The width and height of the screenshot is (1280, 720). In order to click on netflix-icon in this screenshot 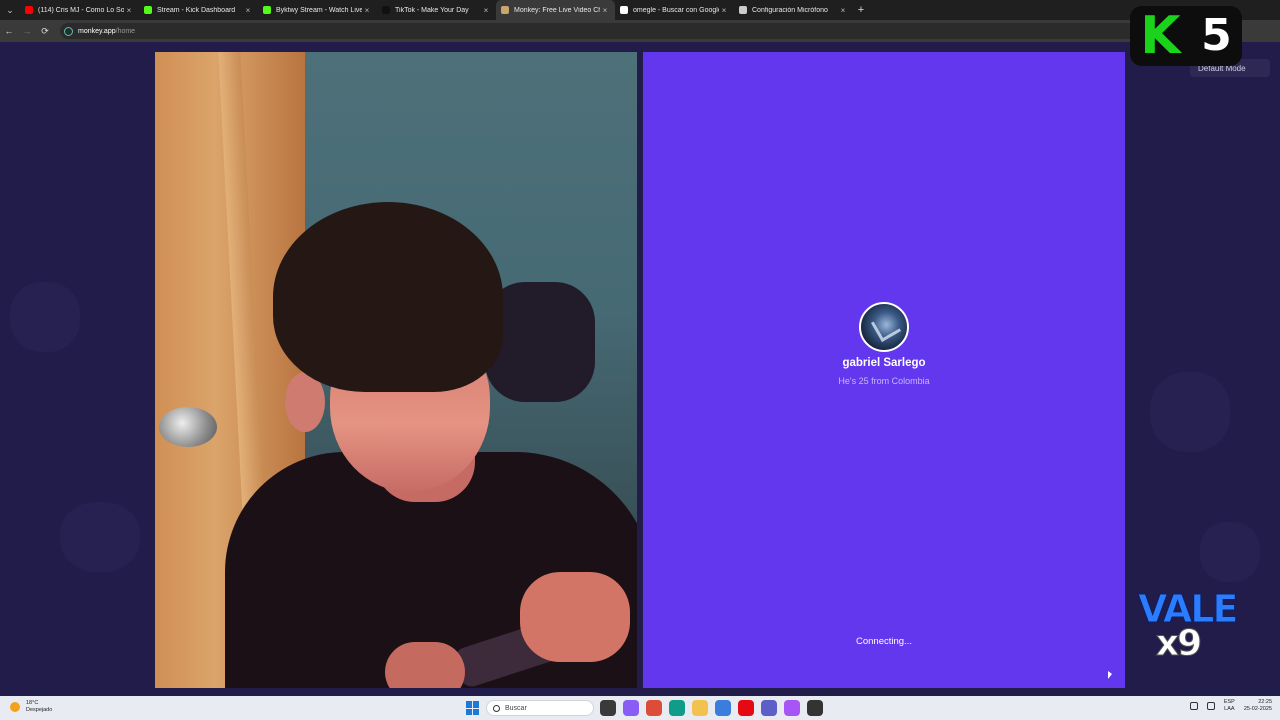, I will do `click(746, 708)`.